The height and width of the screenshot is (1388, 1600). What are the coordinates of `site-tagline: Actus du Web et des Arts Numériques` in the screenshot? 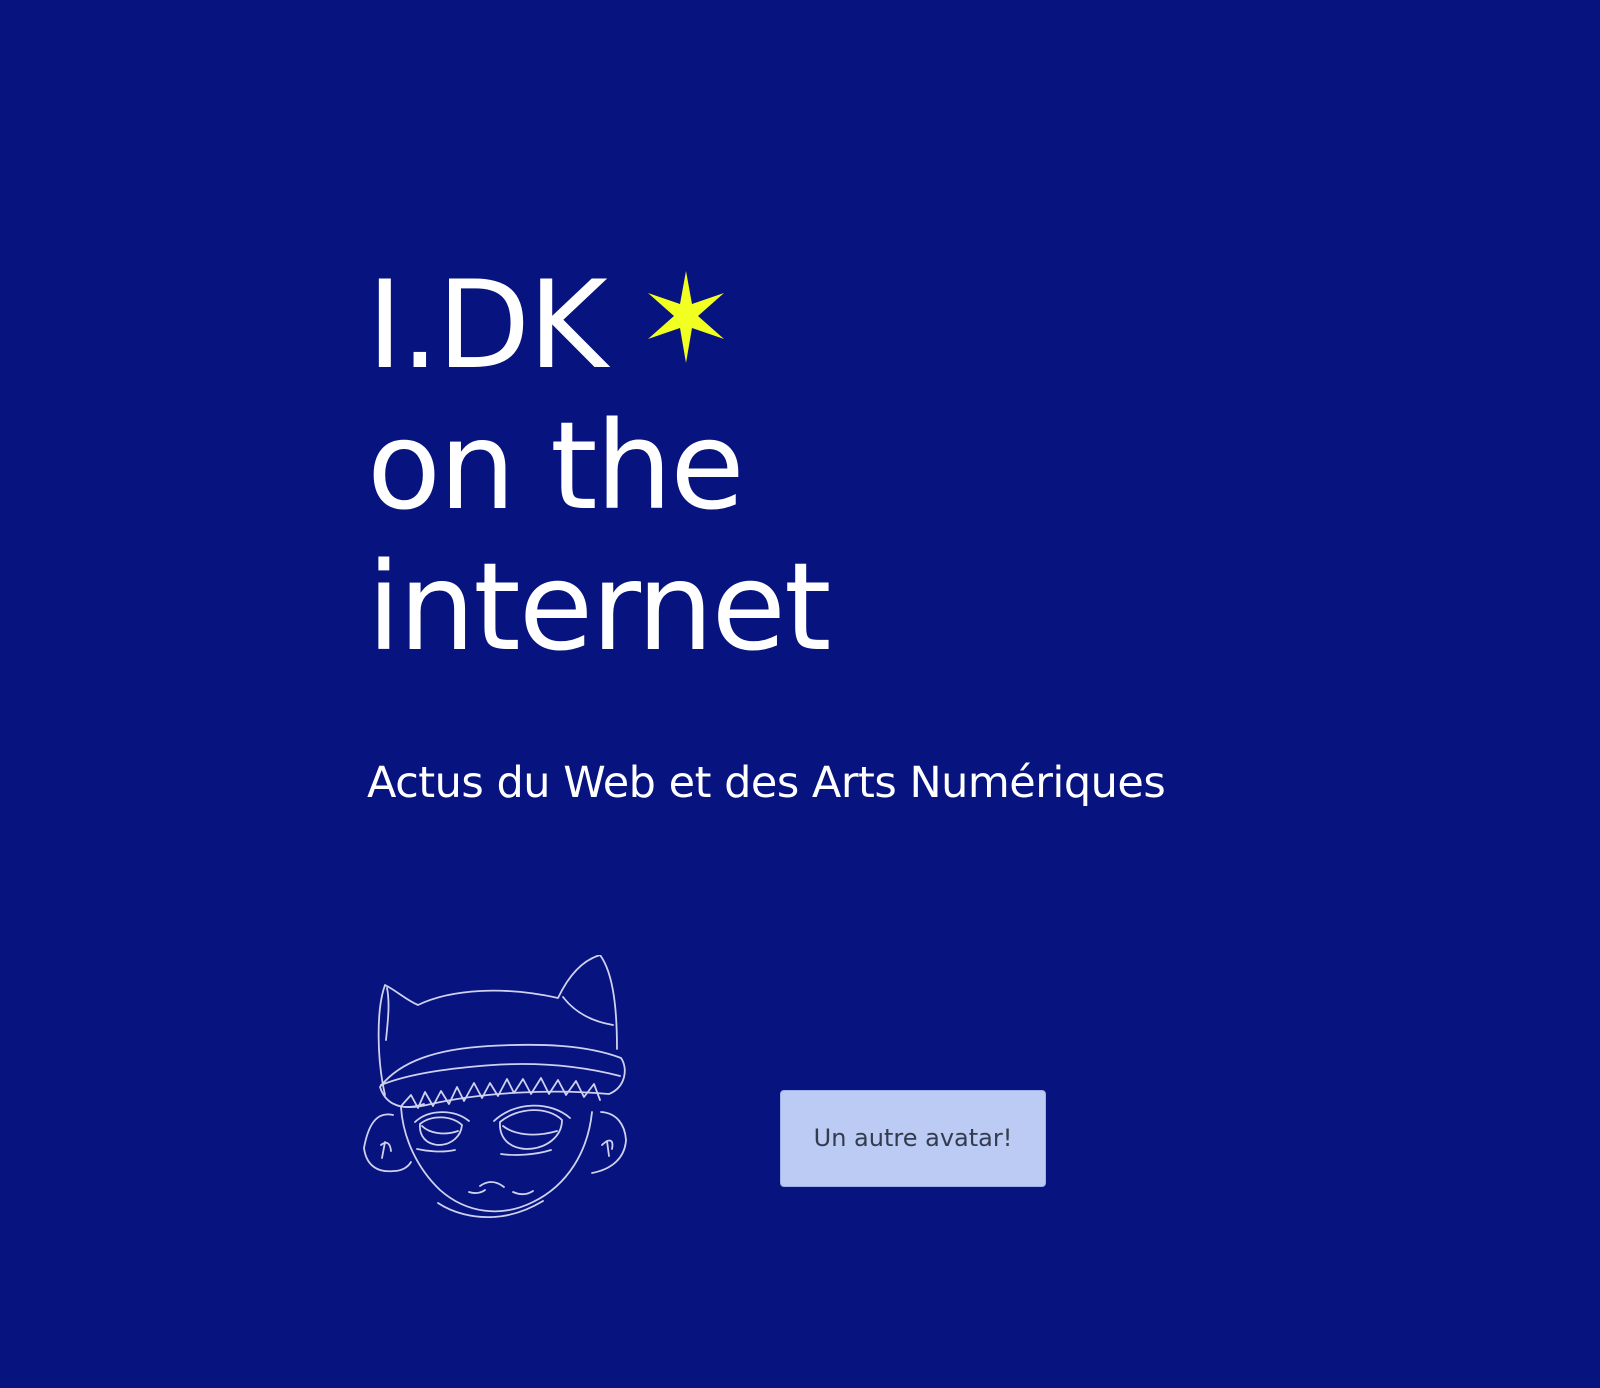 It's located at (766, 783).